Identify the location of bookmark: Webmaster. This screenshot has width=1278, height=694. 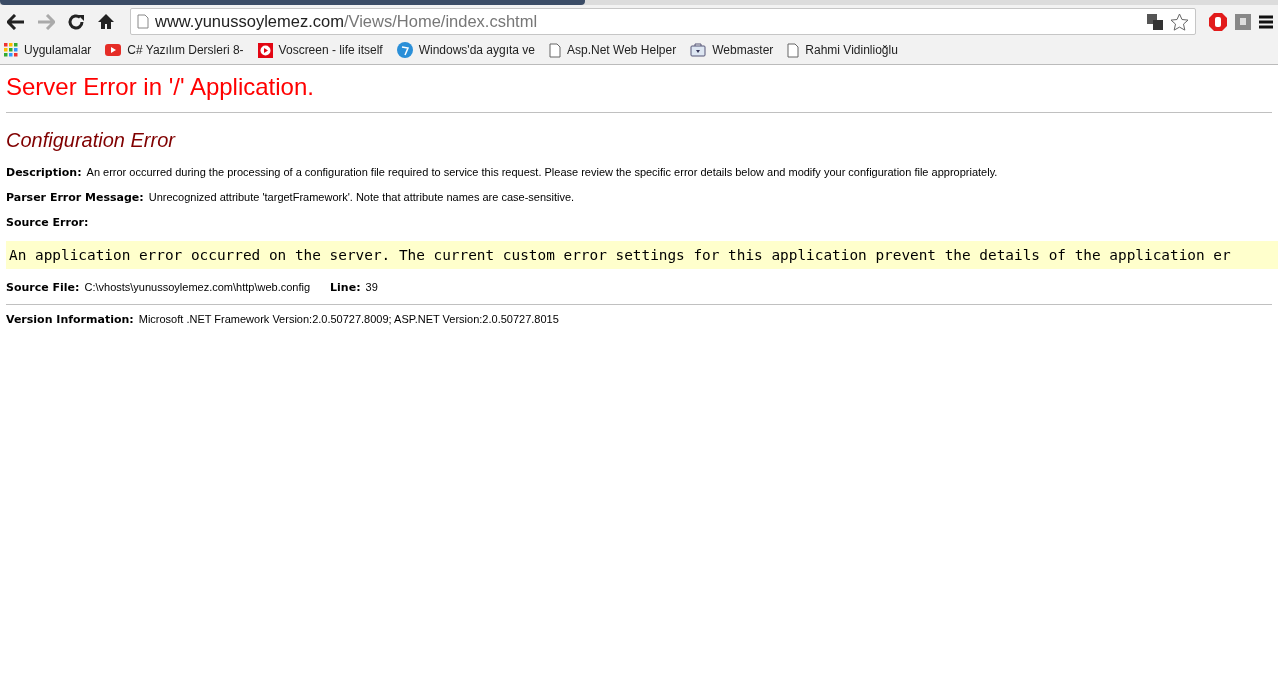
(732, 50).